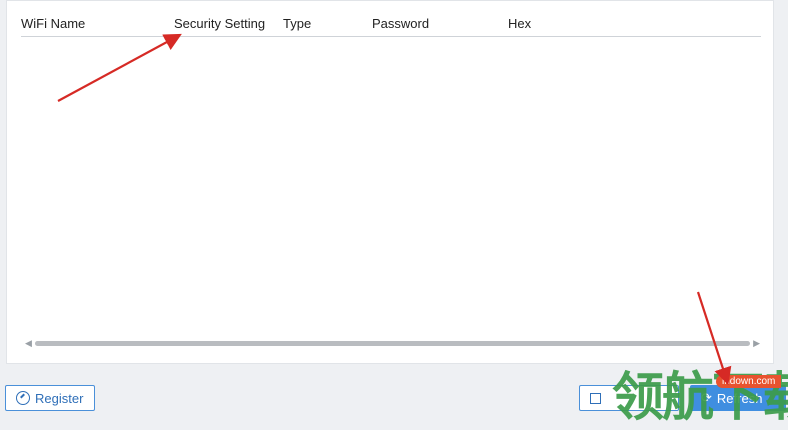 Image resolution: width=788 pixels, height=430 pixels. Describe the element at coordinates (756, 343) in the screenshot. I see `scroll-right-arrow-icon: ▶` at that location.